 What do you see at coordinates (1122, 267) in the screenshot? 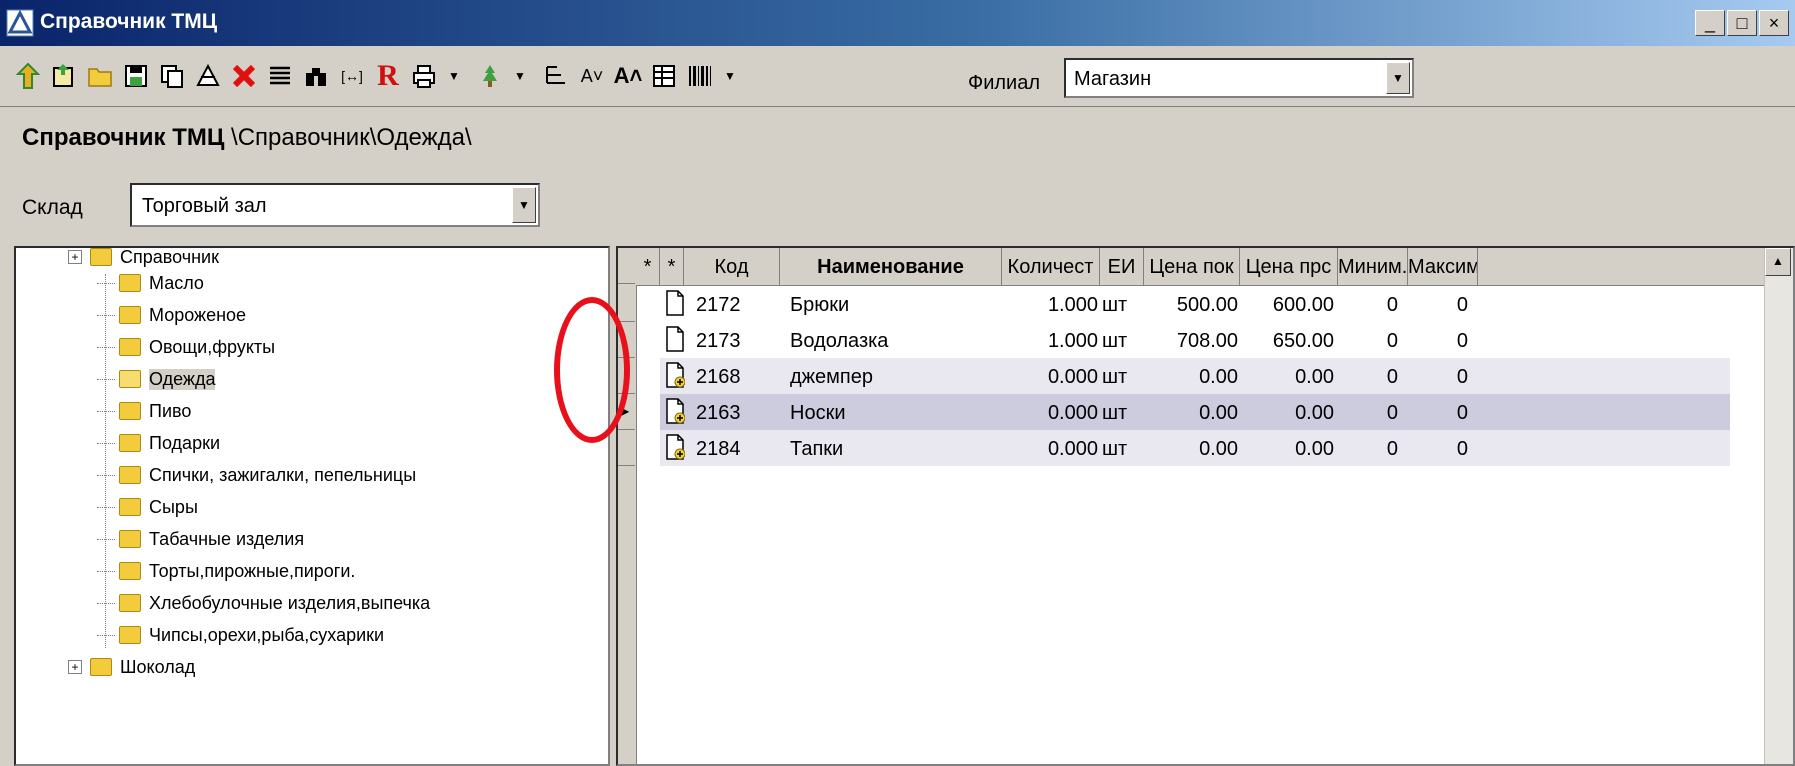
I see `column-header-unit: ЕИ` at bounding box center [1122, 267].